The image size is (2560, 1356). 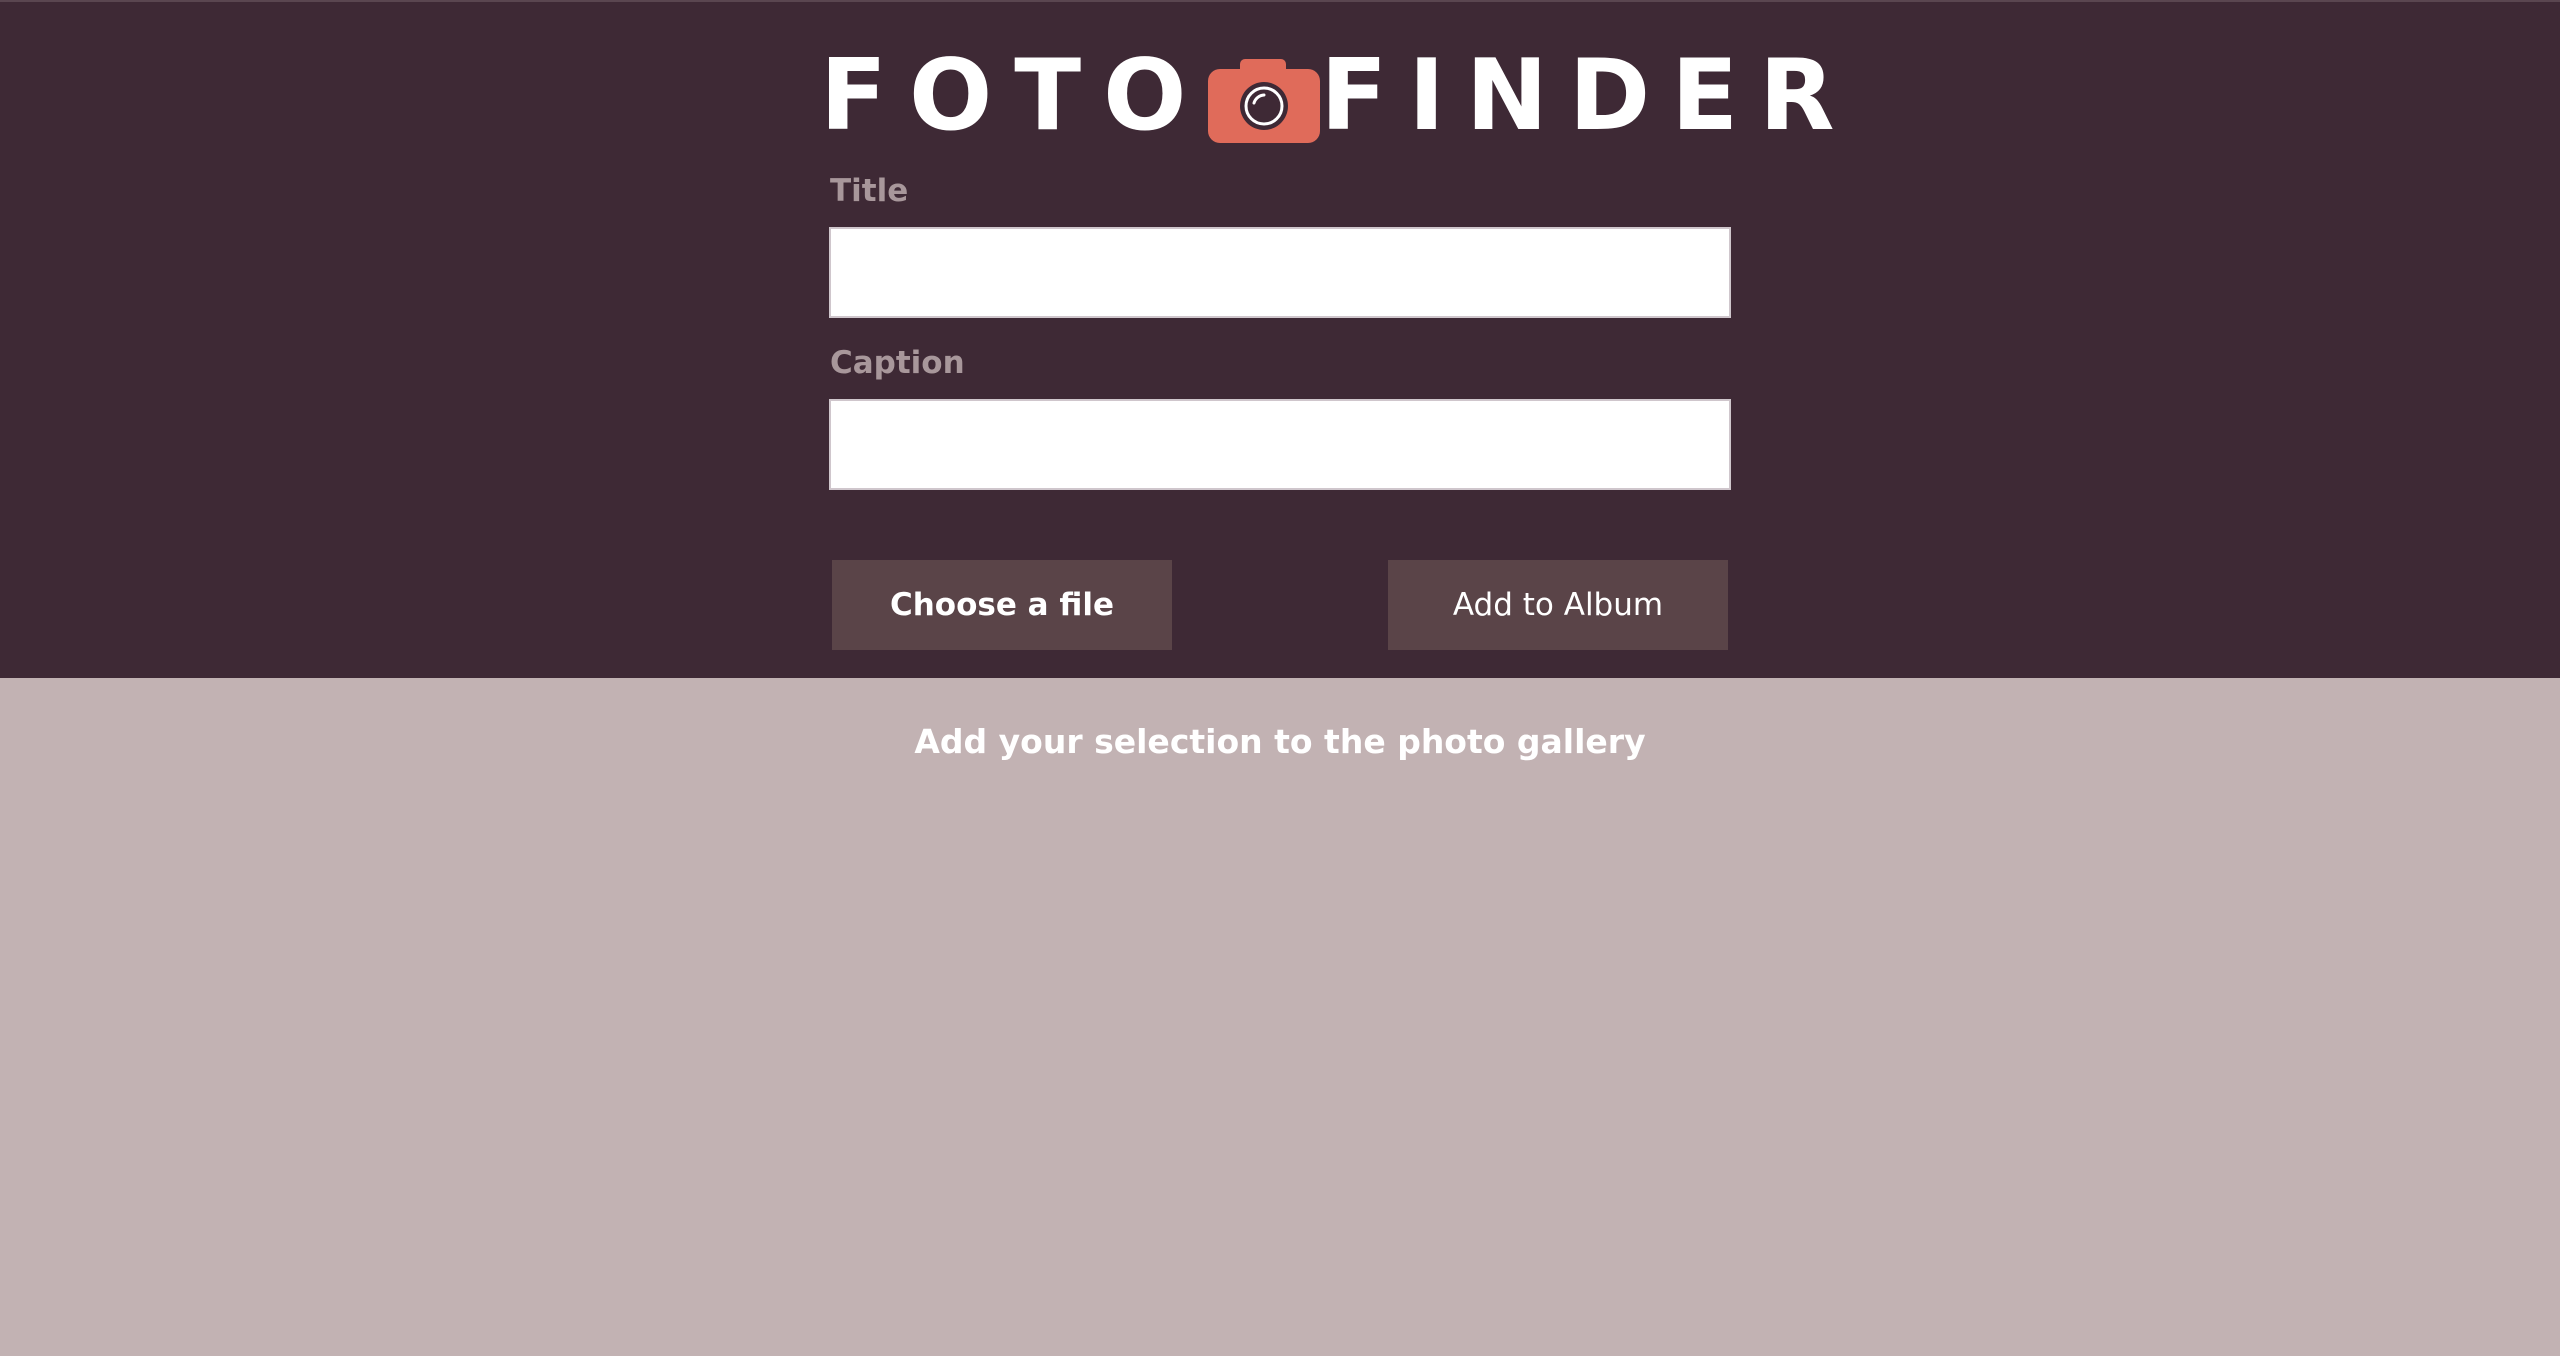 What do you see at coordinates (897, 363) in the screenshot?
I see `caption-label: Caption` at bounding box center [897, 363].